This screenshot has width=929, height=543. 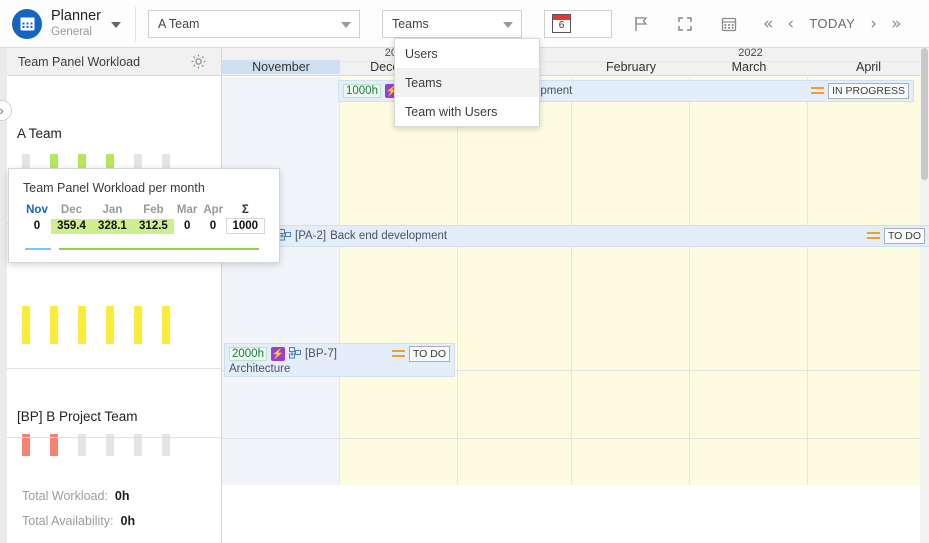 I want to click on calendar-month-icon: 6, so click(x=561, y=23).